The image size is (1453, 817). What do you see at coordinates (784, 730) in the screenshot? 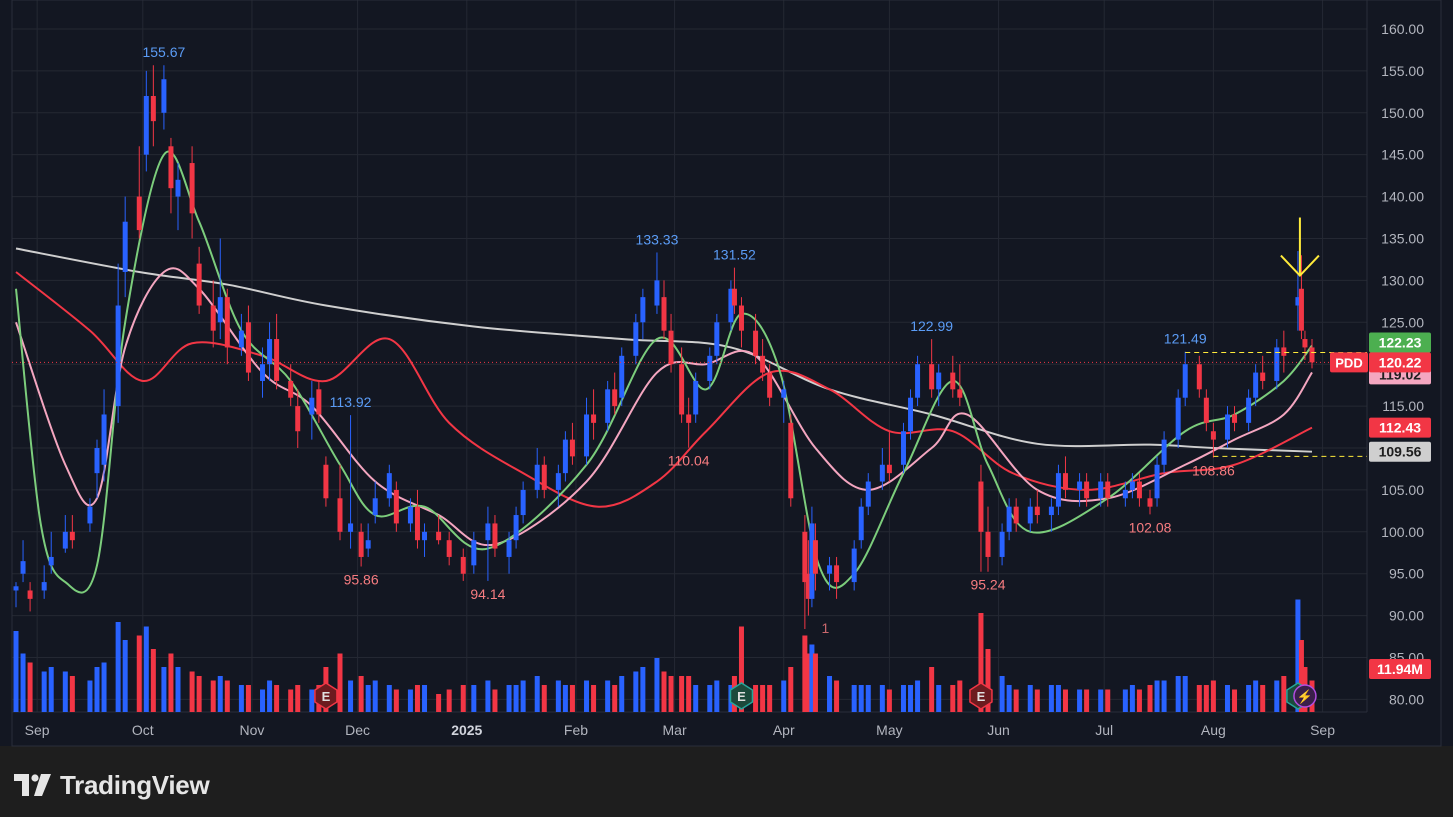
I see `x-tick-label: Apr` at bounding box center [784, 730].